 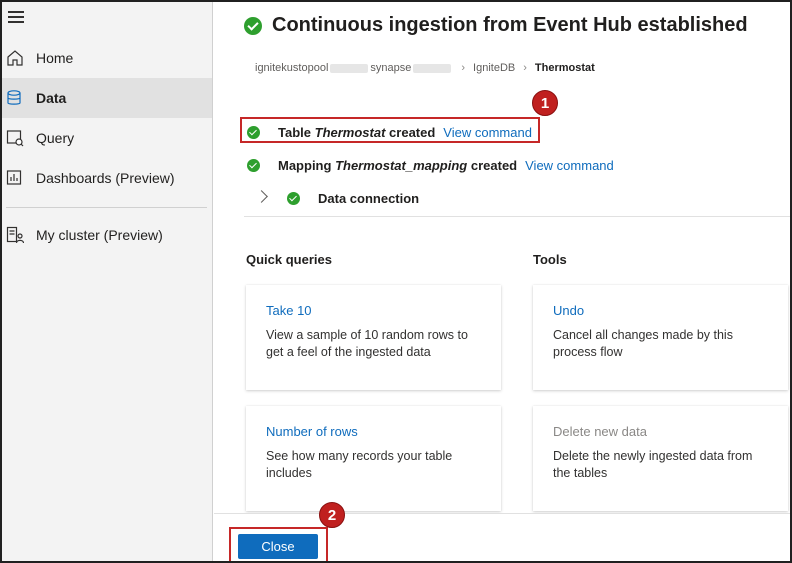 I want to click on sidebar-item-query: Query, so click(x=107, y=138).